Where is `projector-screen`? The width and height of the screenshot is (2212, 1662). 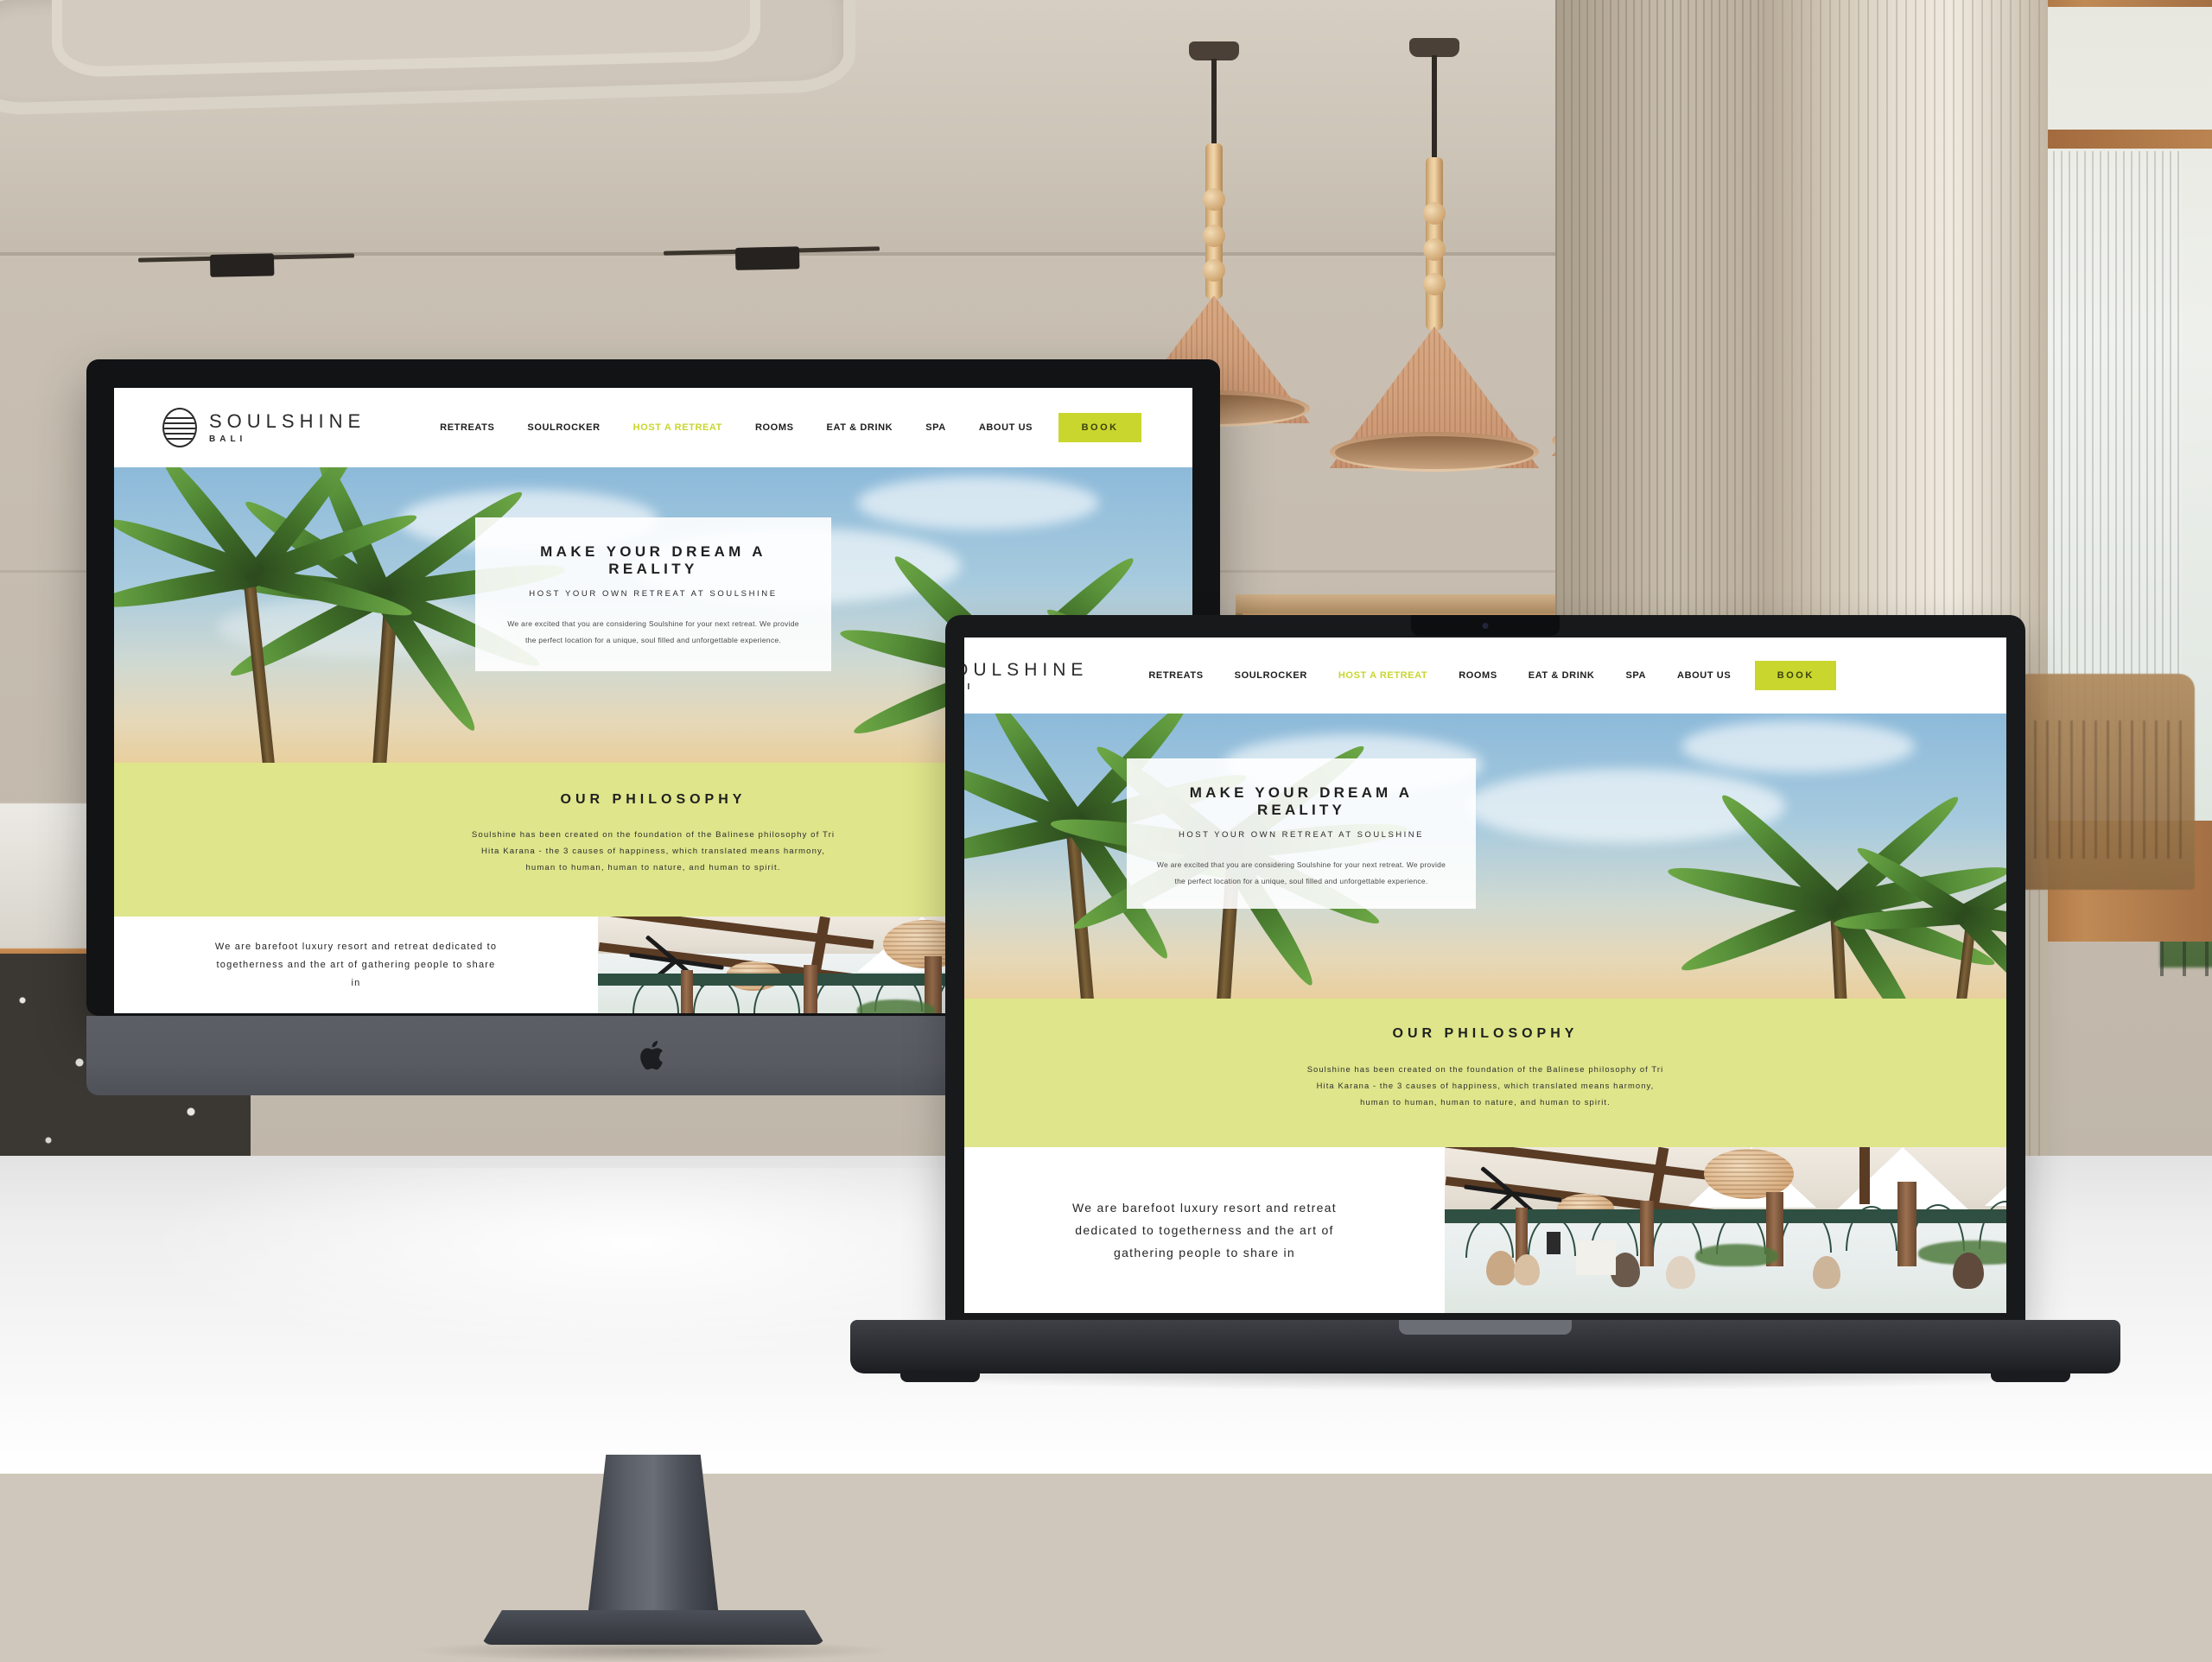
projector-screen is located at coordinates (1596, 1257).